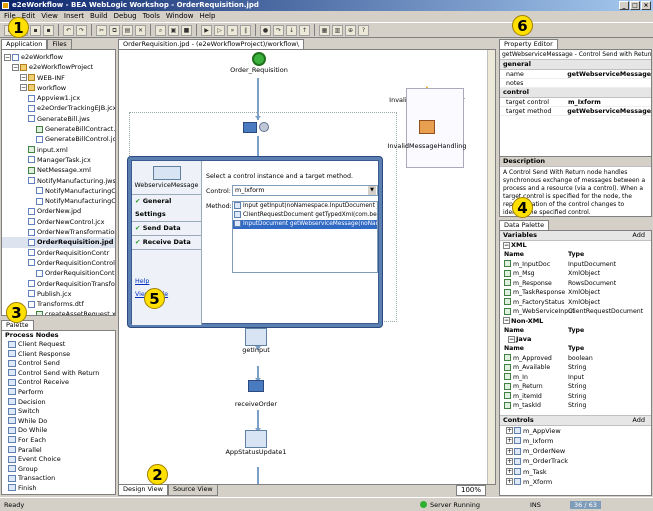  Describe the element at coordinates (166, 229) in the screenshot. I see `step-send-data: ✔ Send Data` at that location.